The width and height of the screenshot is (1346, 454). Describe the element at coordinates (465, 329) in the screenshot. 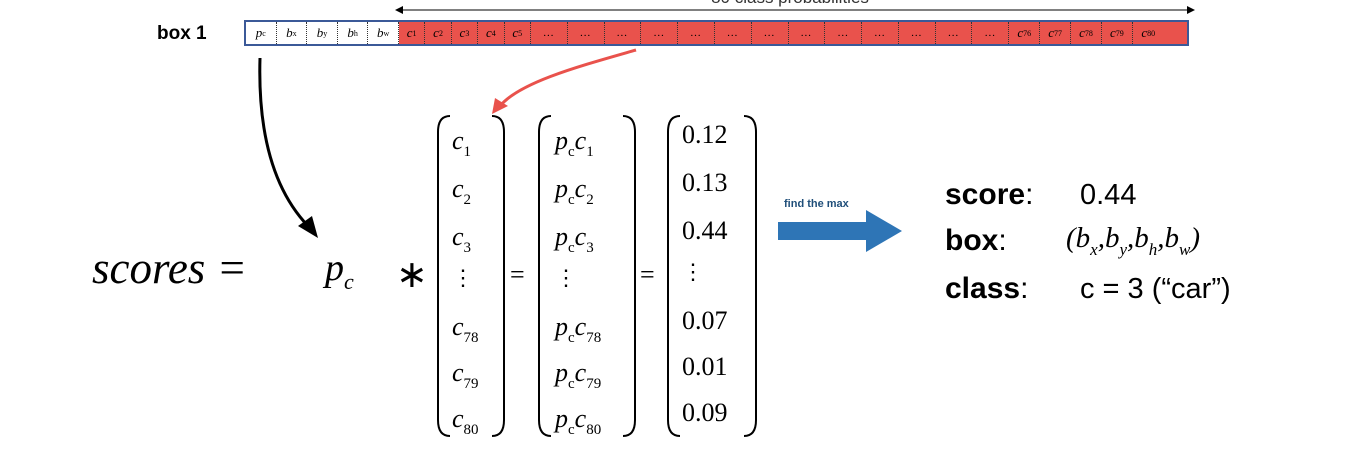

I see `class-vector-entry: c78` at that location.